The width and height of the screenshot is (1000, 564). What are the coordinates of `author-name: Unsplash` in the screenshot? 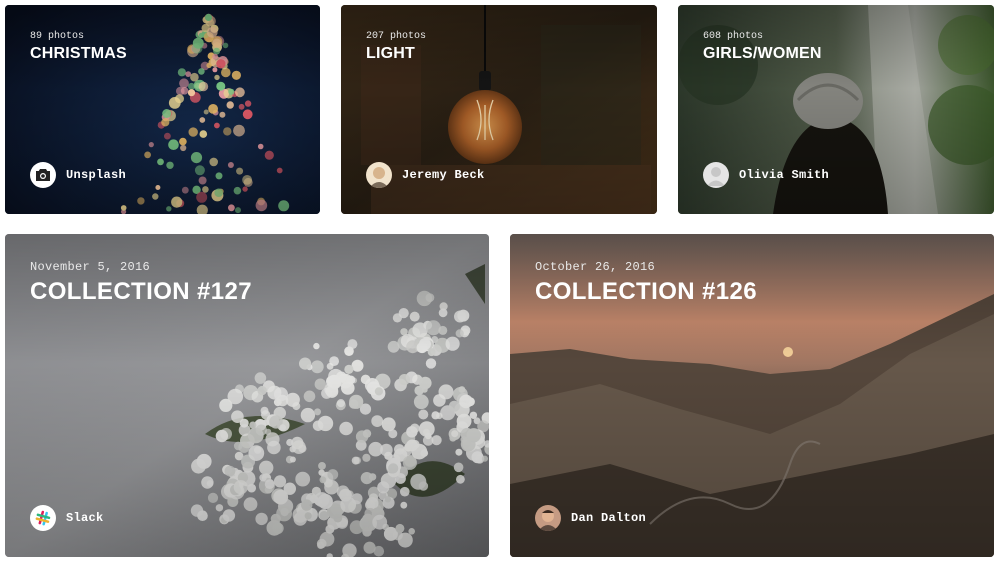 It's located at (96, 175).